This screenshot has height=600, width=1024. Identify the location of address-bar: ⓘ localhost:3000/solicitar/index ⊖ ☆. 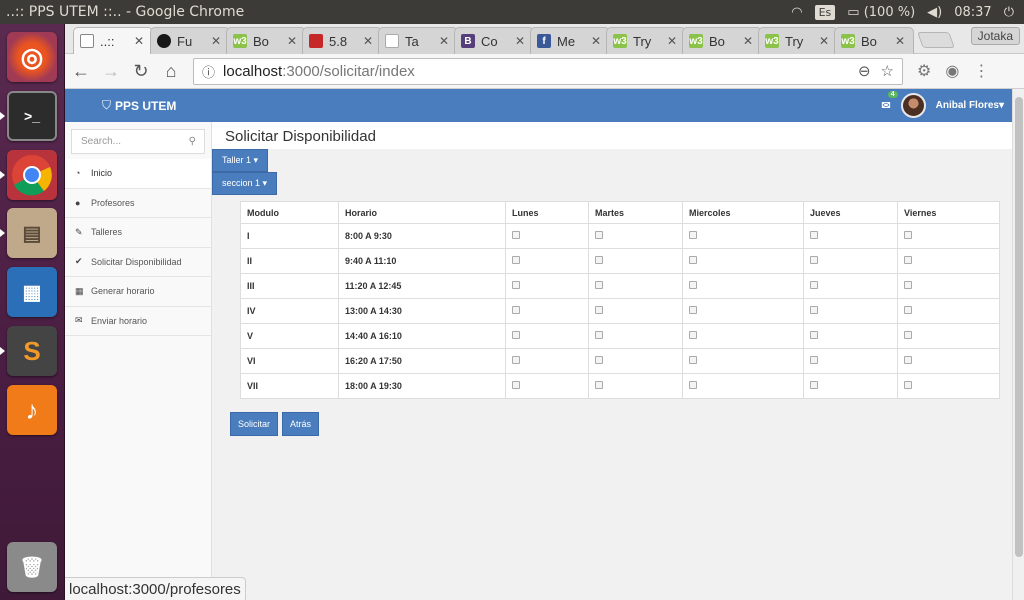
(548, 71).